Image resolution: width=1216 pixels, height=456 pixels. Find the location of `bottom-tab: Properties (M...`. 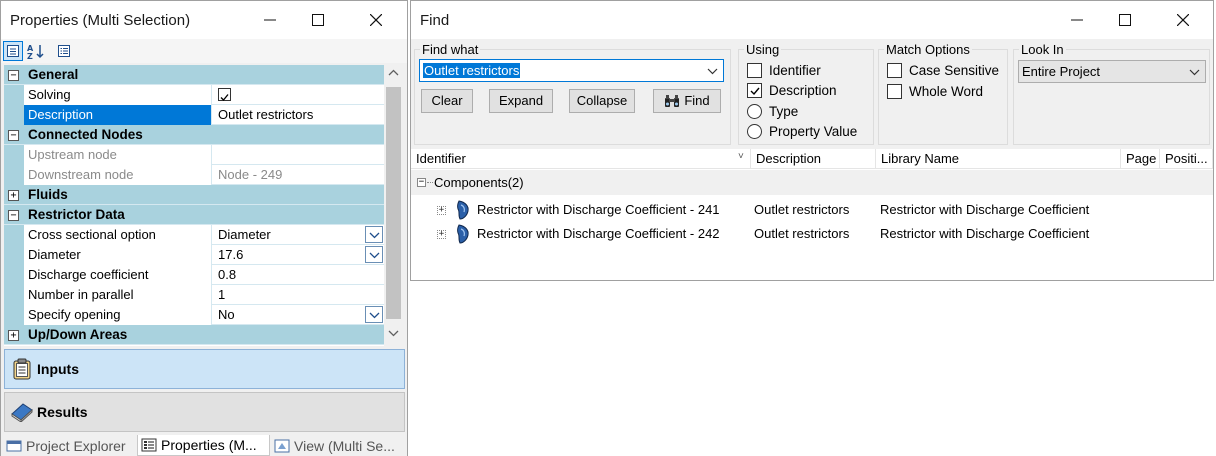

bottom-tab: Properties (M... is located at coordinates (203, 445).